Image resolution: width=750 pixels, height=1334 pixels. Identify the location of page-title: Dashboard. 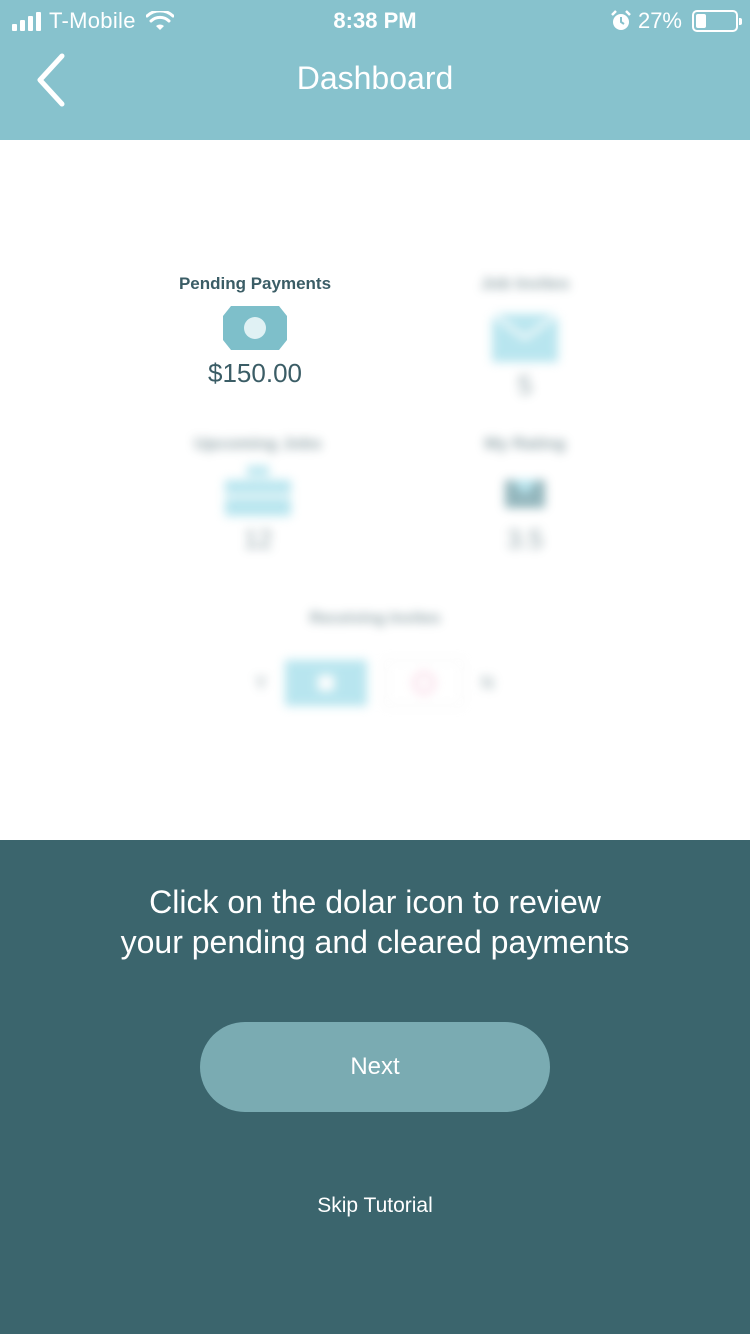
(375, 78).